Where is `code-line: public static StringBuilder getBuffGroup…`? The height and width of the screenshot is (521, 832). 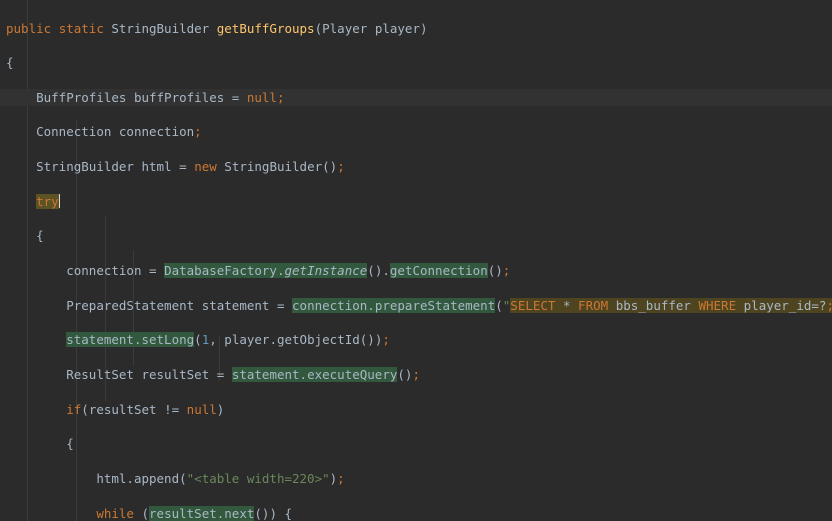
code-line: public static StringBuilder getBuffGroup… is located at coordinates (416, 28).